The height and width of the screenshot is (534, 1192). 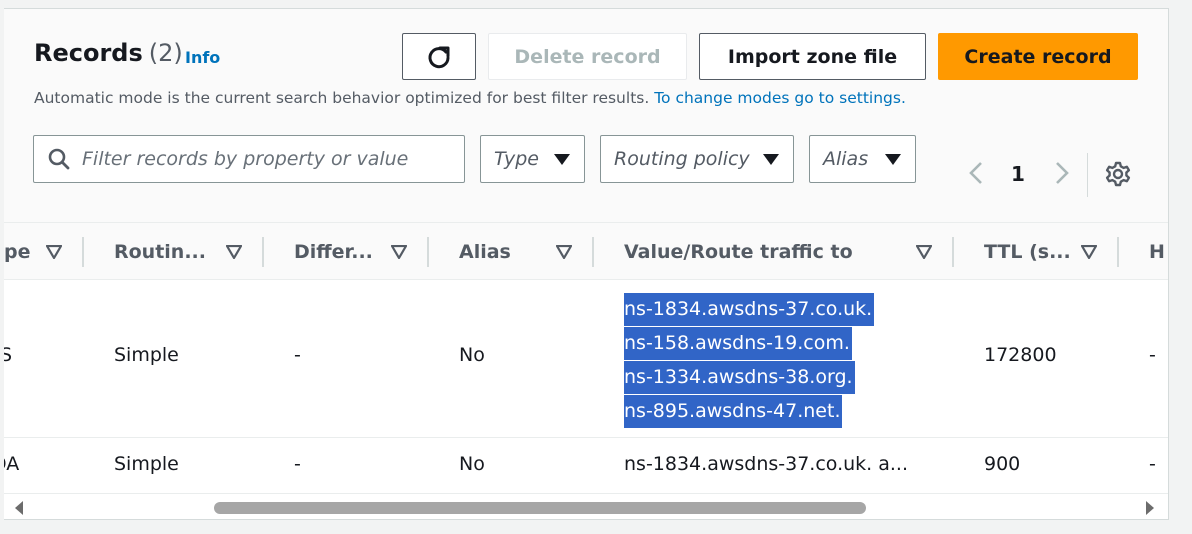 I want to click on value-line: ns-895.awsdns-47.net., so click(x=749, y=412).